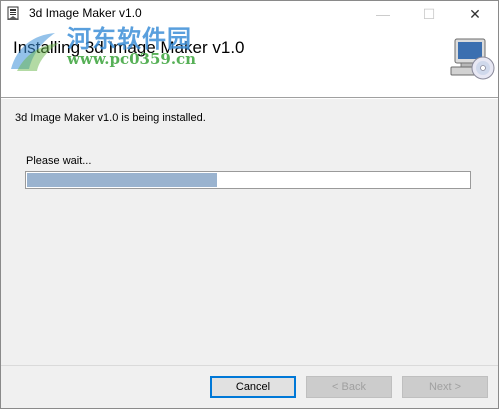 Image resolution: width=499 pixels, height=409 pixels. I want to click on watermark-logo-icon, so click(35, 52).